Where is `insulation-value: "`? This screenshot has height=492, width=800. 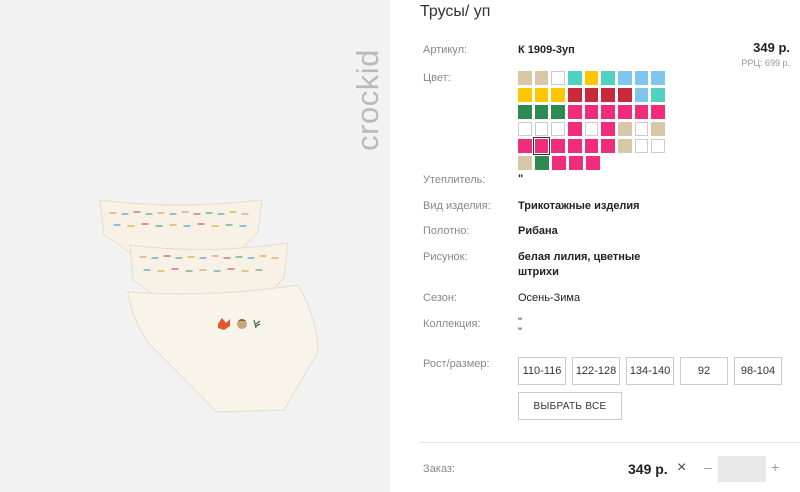 insulation-value: " is located at coordinates (521, 179).